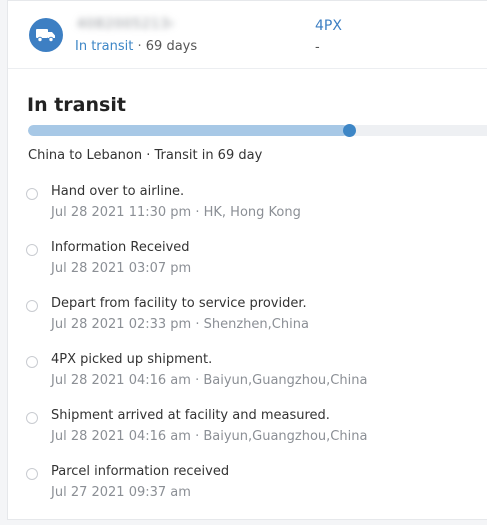 This screenshot has height=525, width=487. What do you see at coordinates (125, 24) in the screenshot?
I see `tracking-number: 4082005213450` at bounding box center [125, 24].